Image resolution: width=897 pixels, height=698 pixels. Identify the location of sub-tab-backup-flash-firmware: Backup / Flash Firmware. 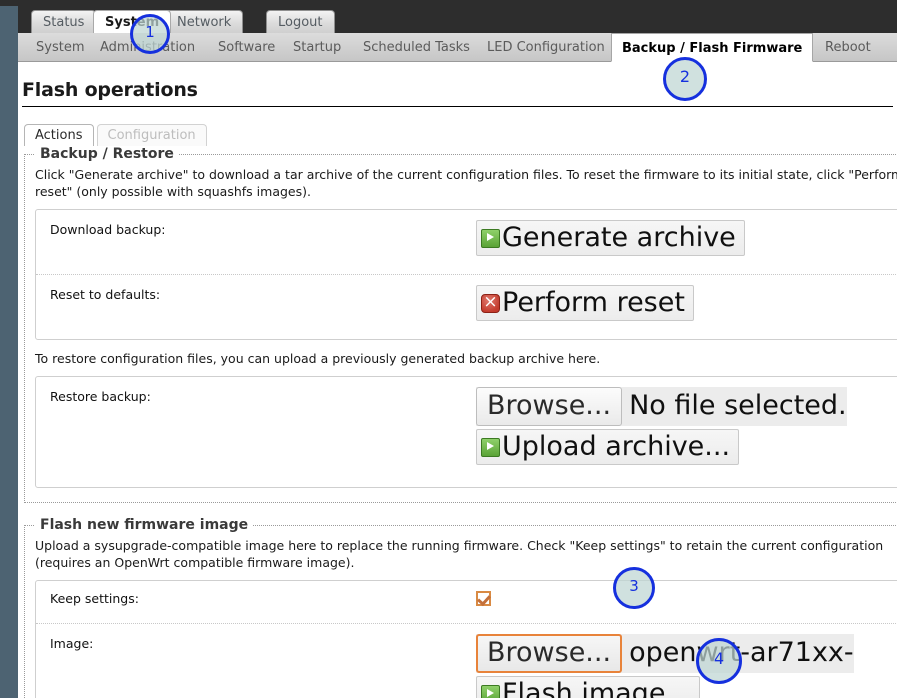
(712, 47).